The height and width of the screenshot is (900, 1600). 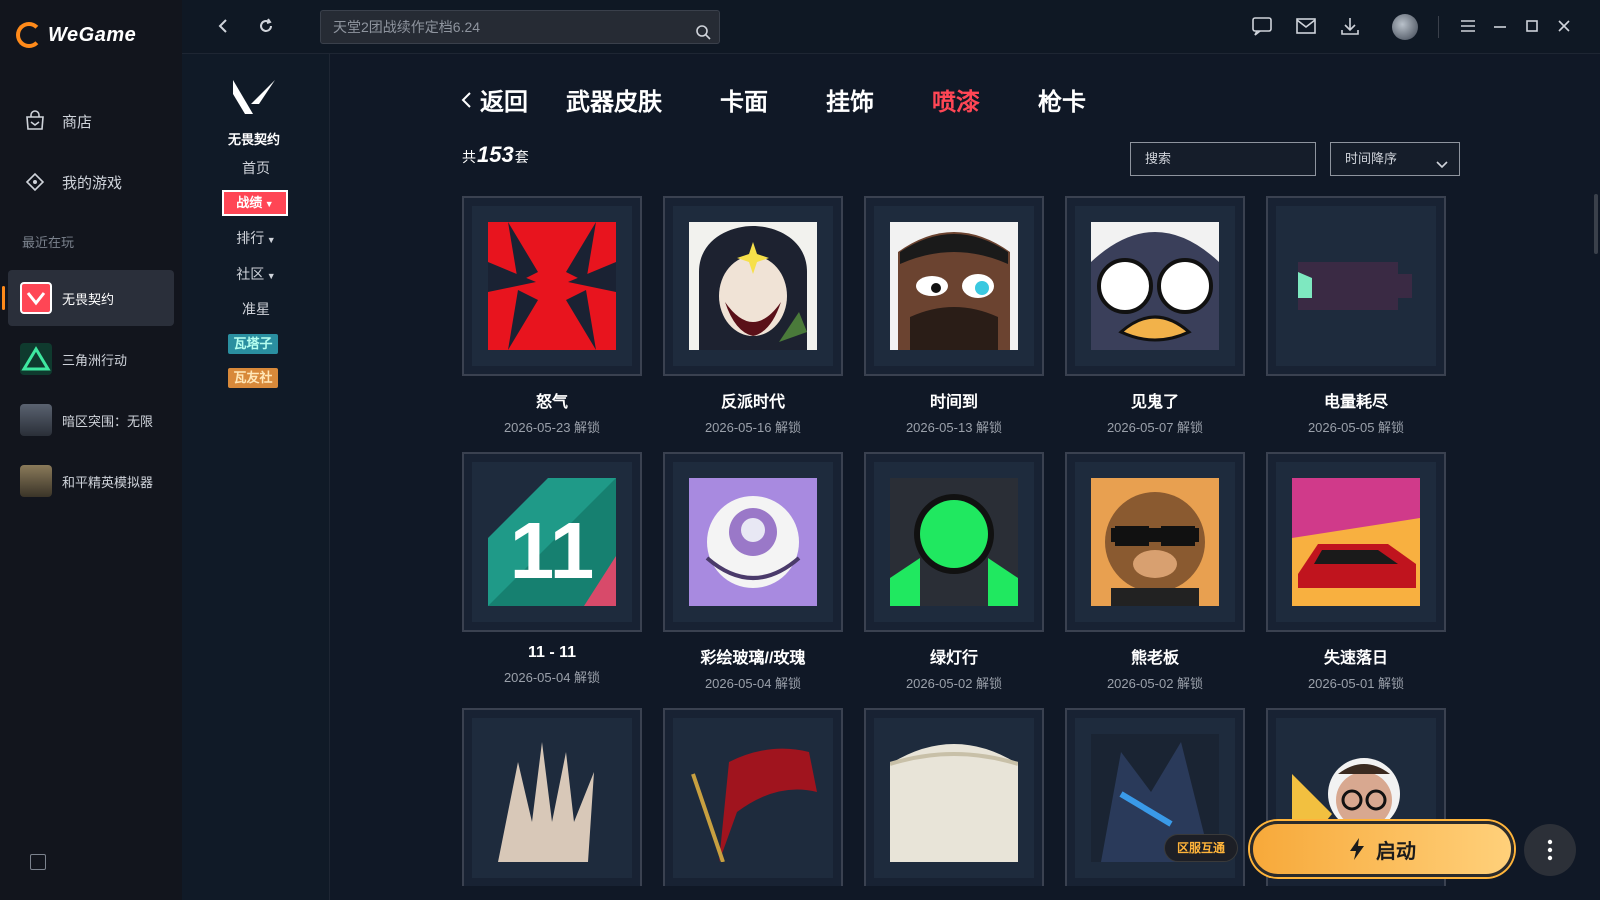 I want to click on spray-name: 绿灯行, so click(x=953, y=658).